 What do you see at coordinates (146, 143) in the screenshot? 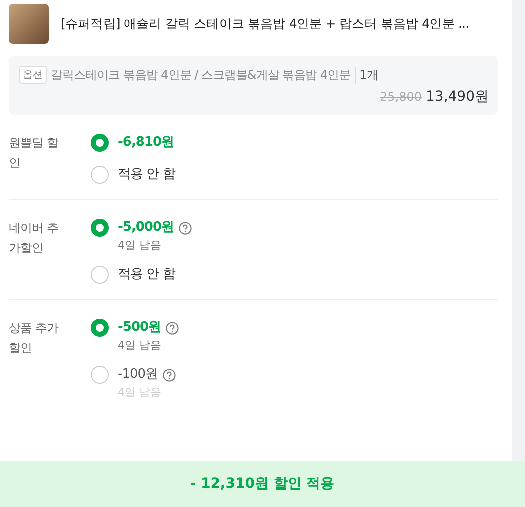
I see `discount-option: -6,810원` at bounding box center [146, 143].